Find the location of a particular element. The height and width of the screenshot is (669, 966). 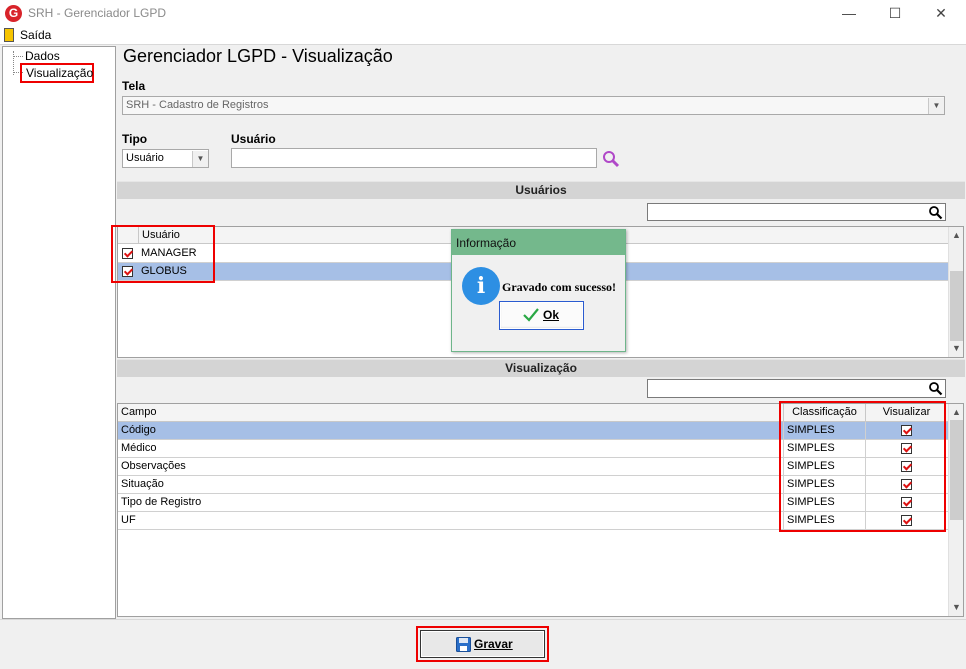

dialog-titlebar: Informação is located at coordinates (538, 242).